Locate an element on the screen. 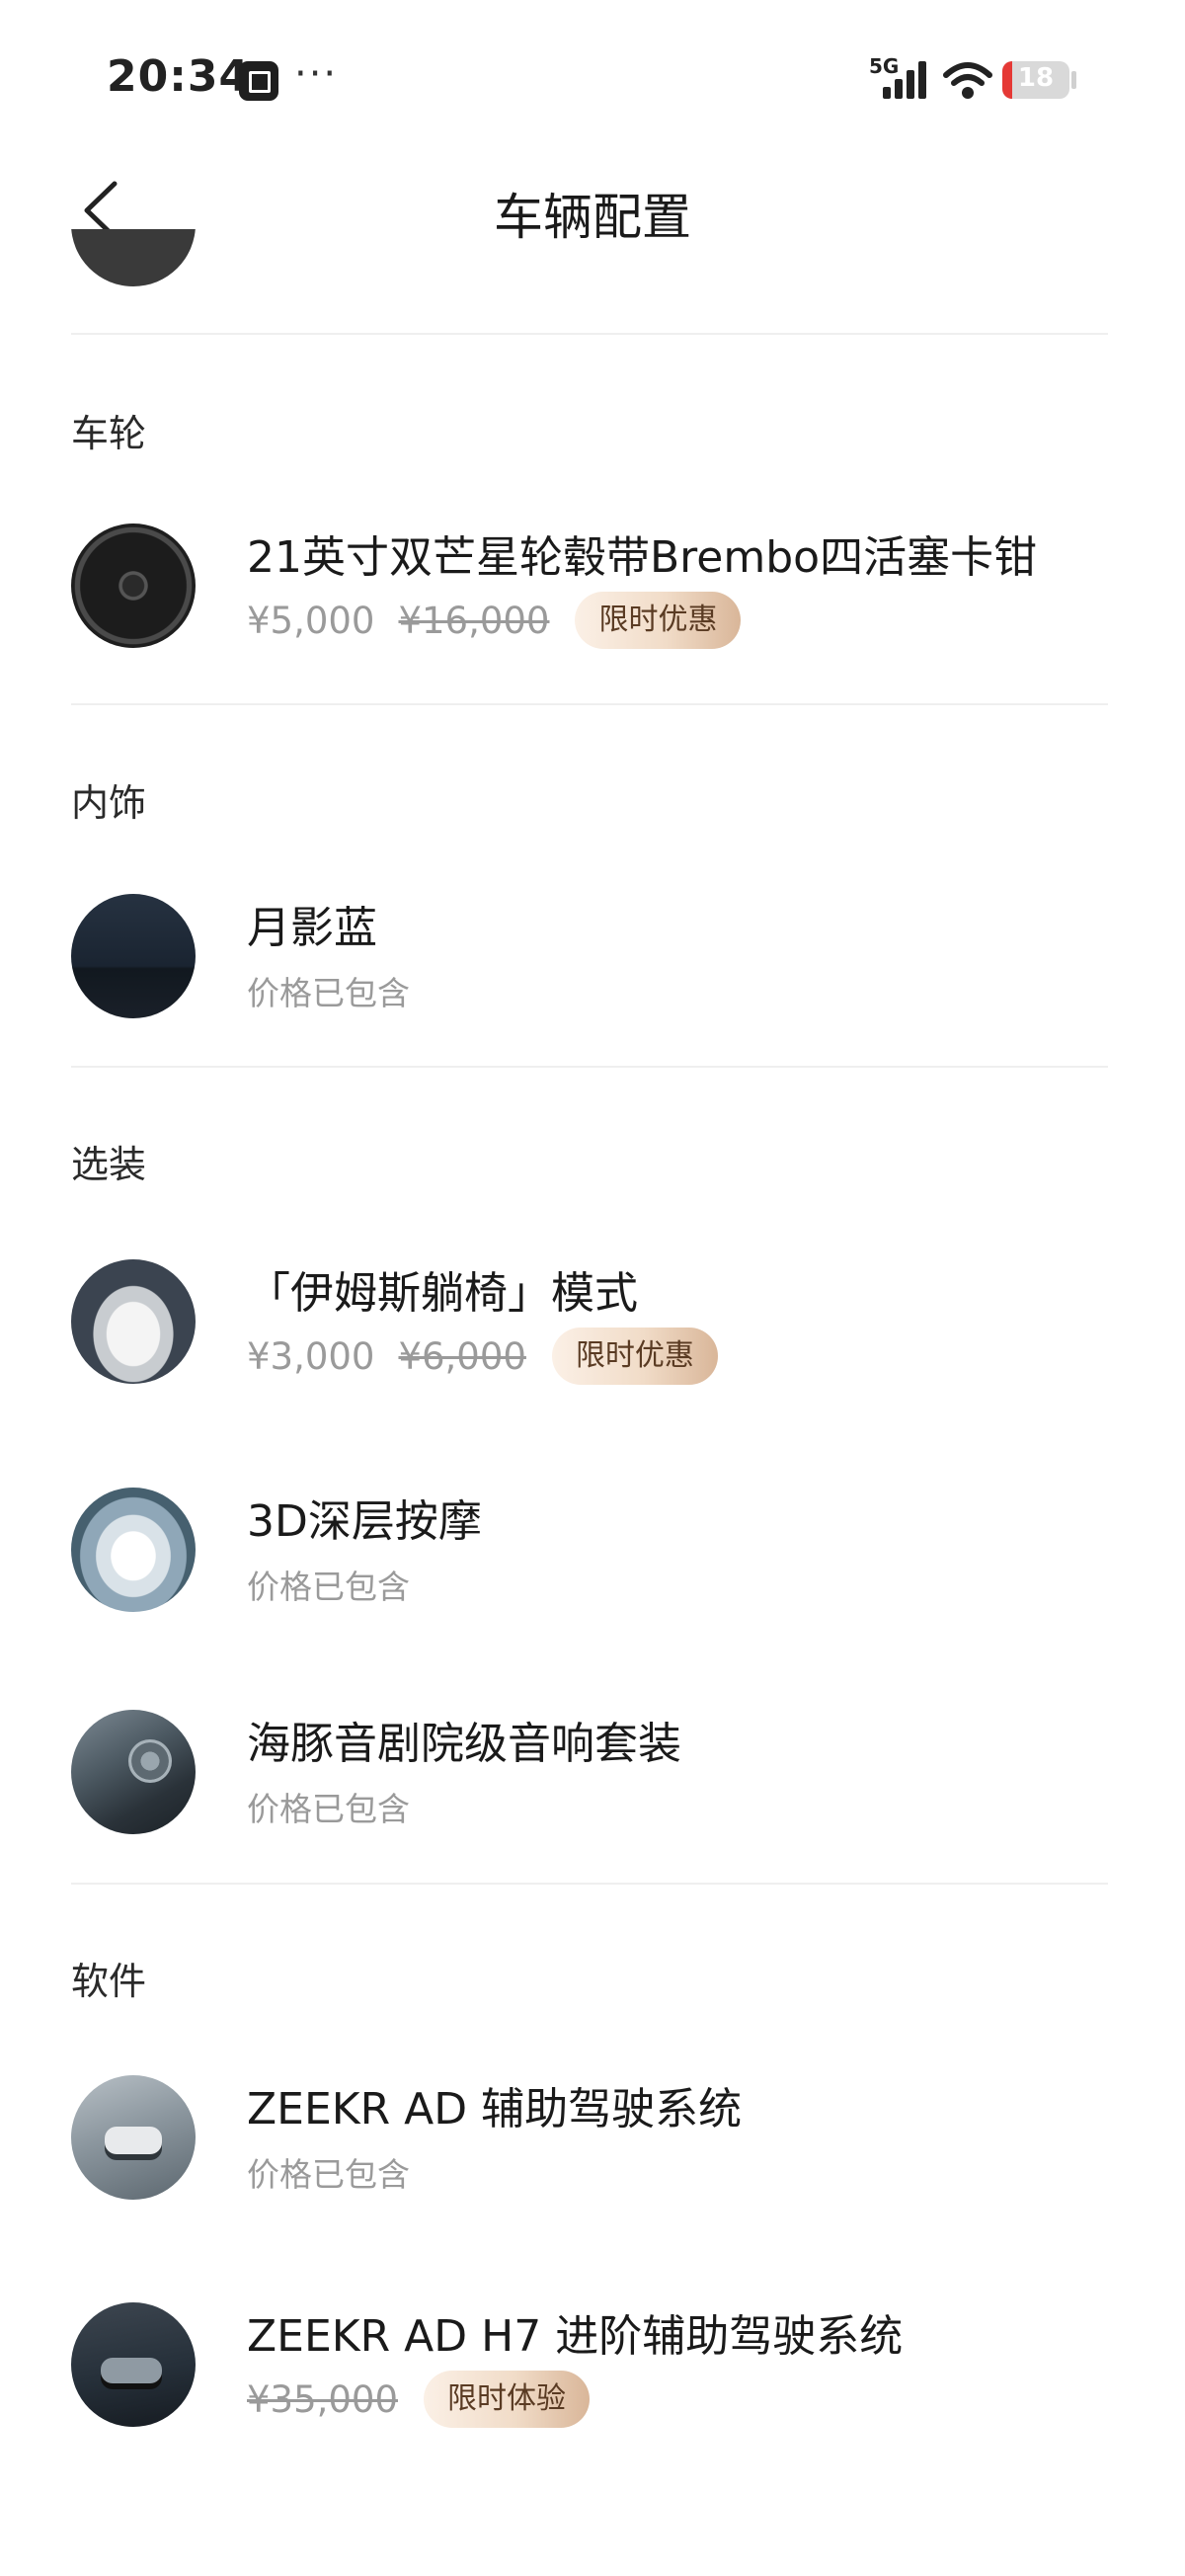 This screenshot has height=2576, width=1185. advanced-driving-assist-thumbnail is located at coordinates (133, 2364).